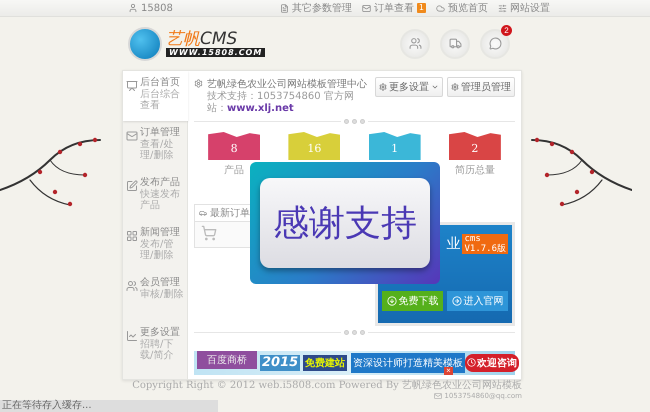 The height and width of the screenshot is (412, 650). I want to click on more-settings-button: 更多设置, so click(409, 87).